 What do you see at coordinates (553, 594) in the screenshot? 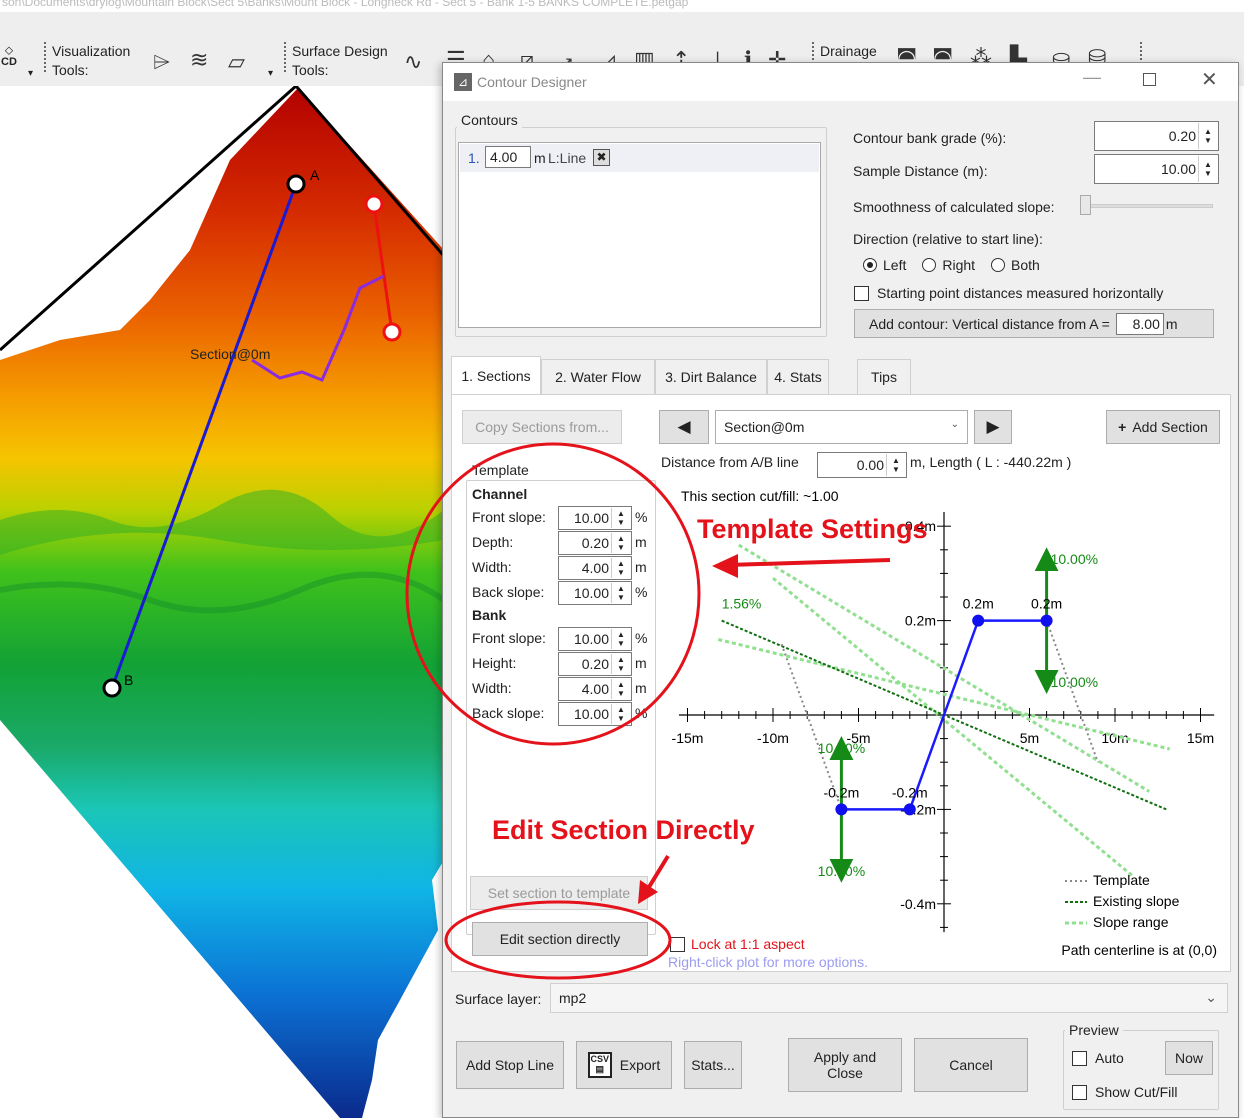
I see `template-highlight-ellipse` at bounding box center [553, 594].